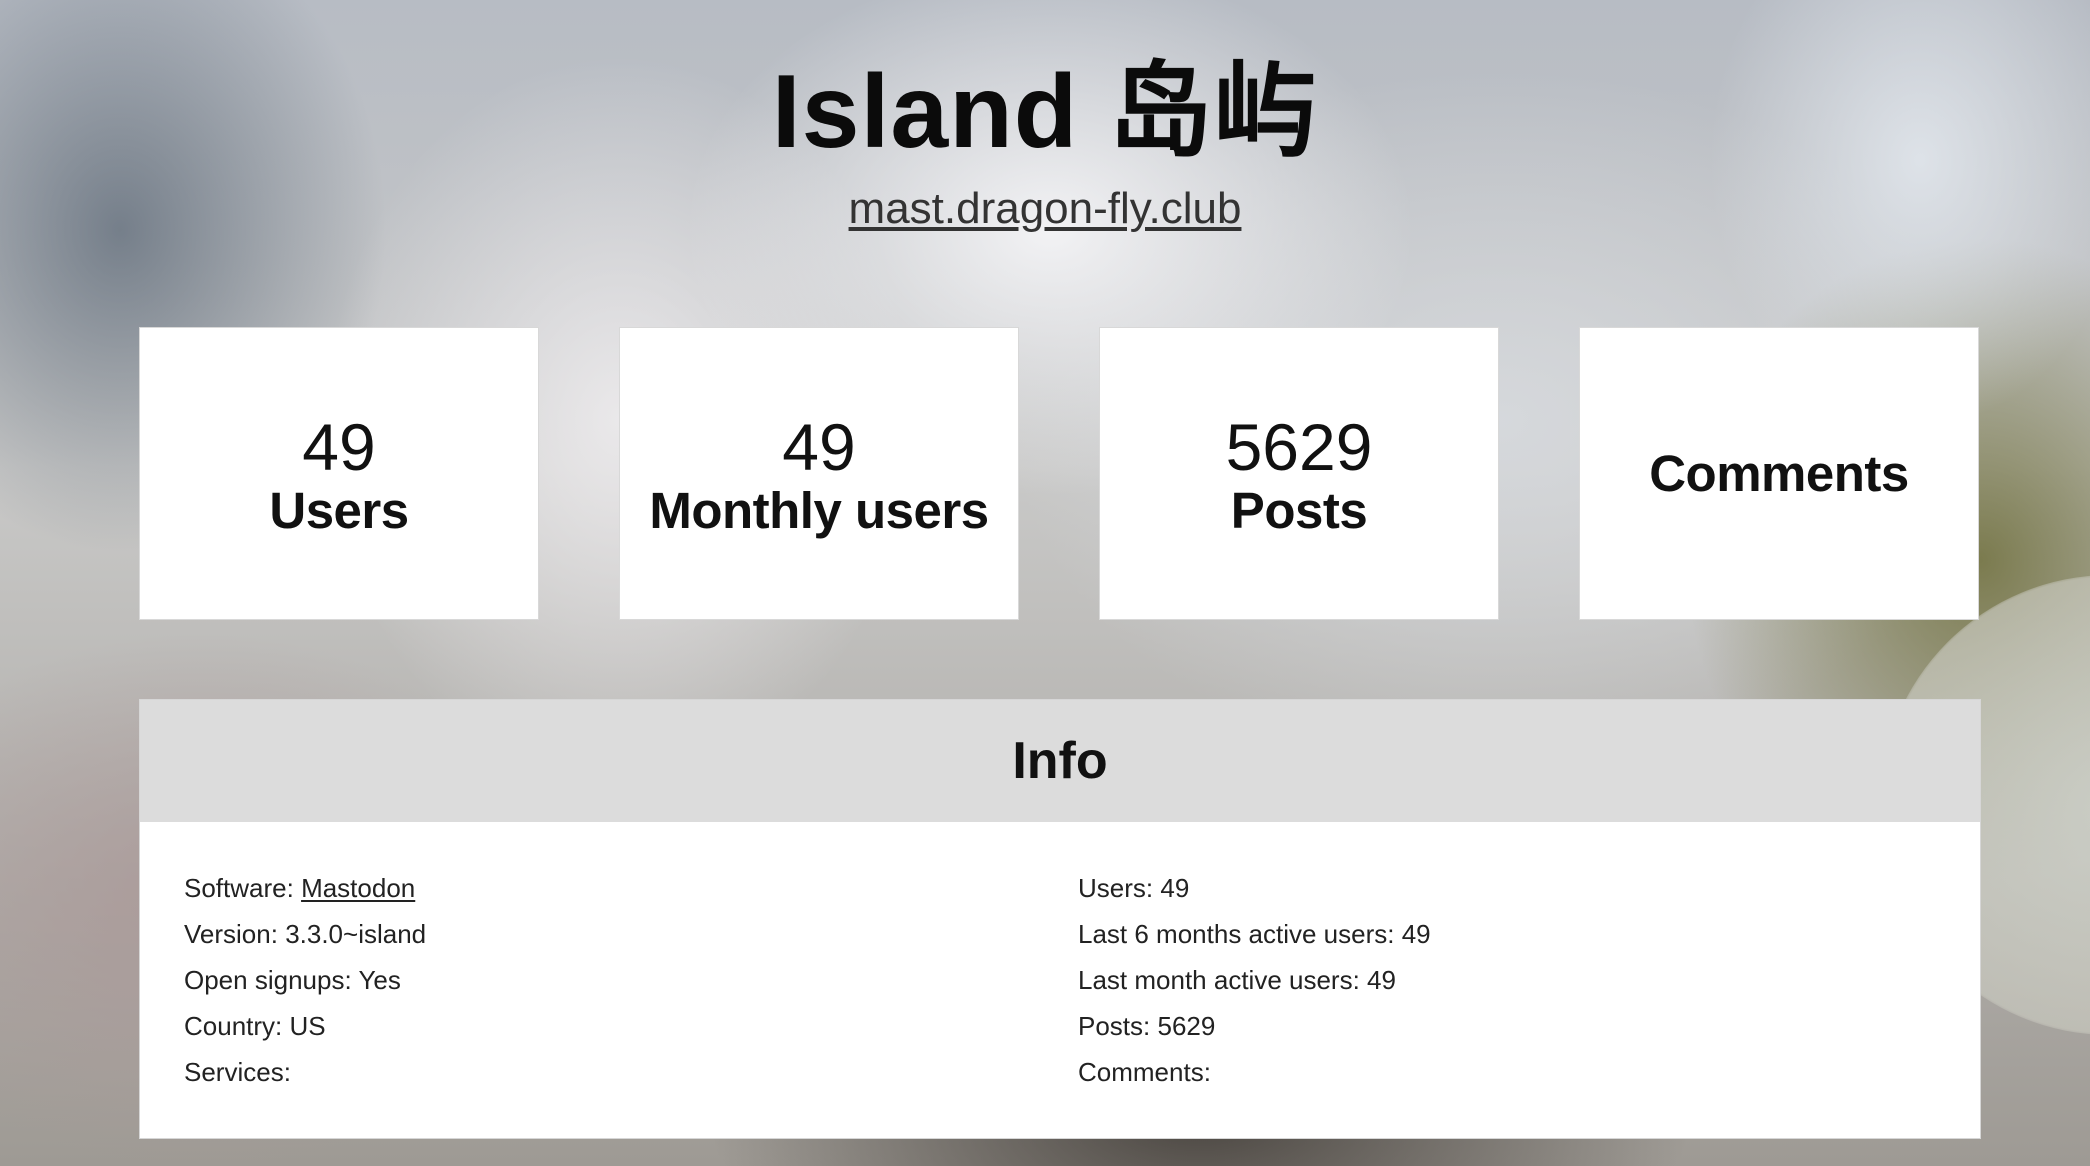  I want to click on info-label: Last month active users:, so click(1219, 980).